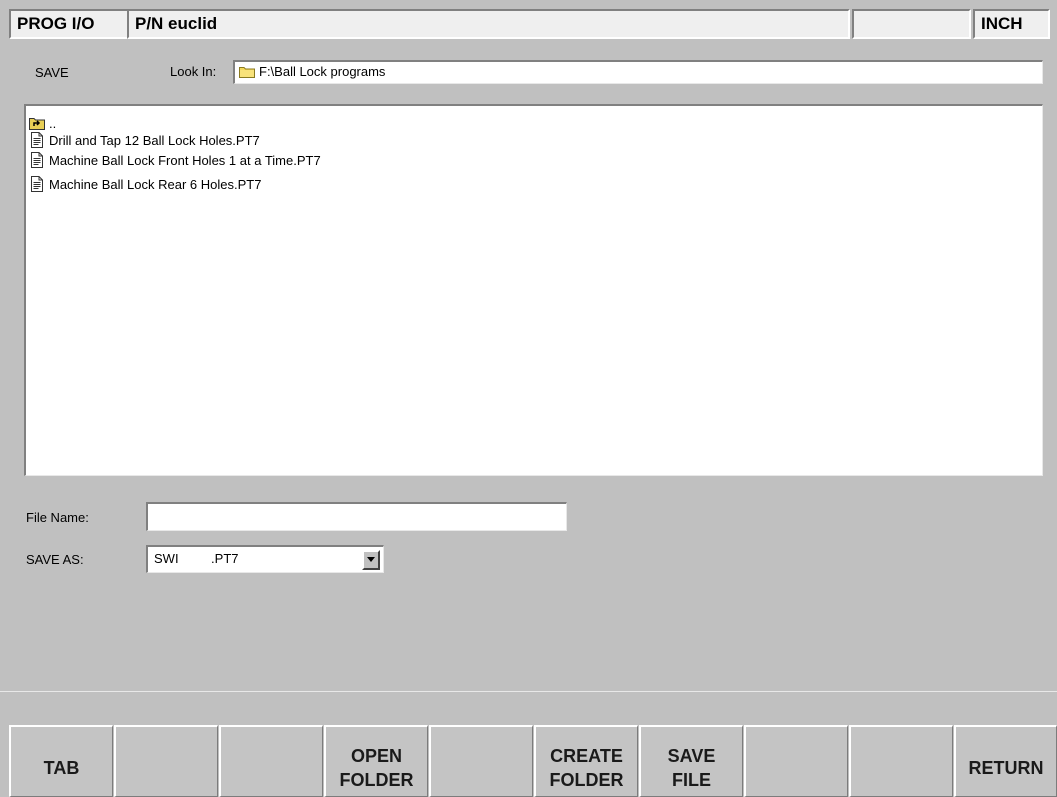  I want to click on file-item: Machine Ball Lock Rear 6 Holes.PT7, so click(145, 184).